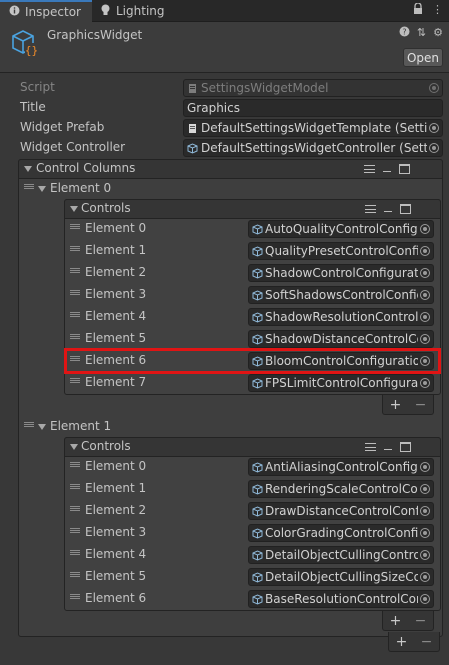 The height and width of the screenshot is (665, 449). What do you see at coordinates (341, 511) in the screenshot?
I see `control-config-field: DrawDistanceControlConfi` at bounding box center [341, 511].